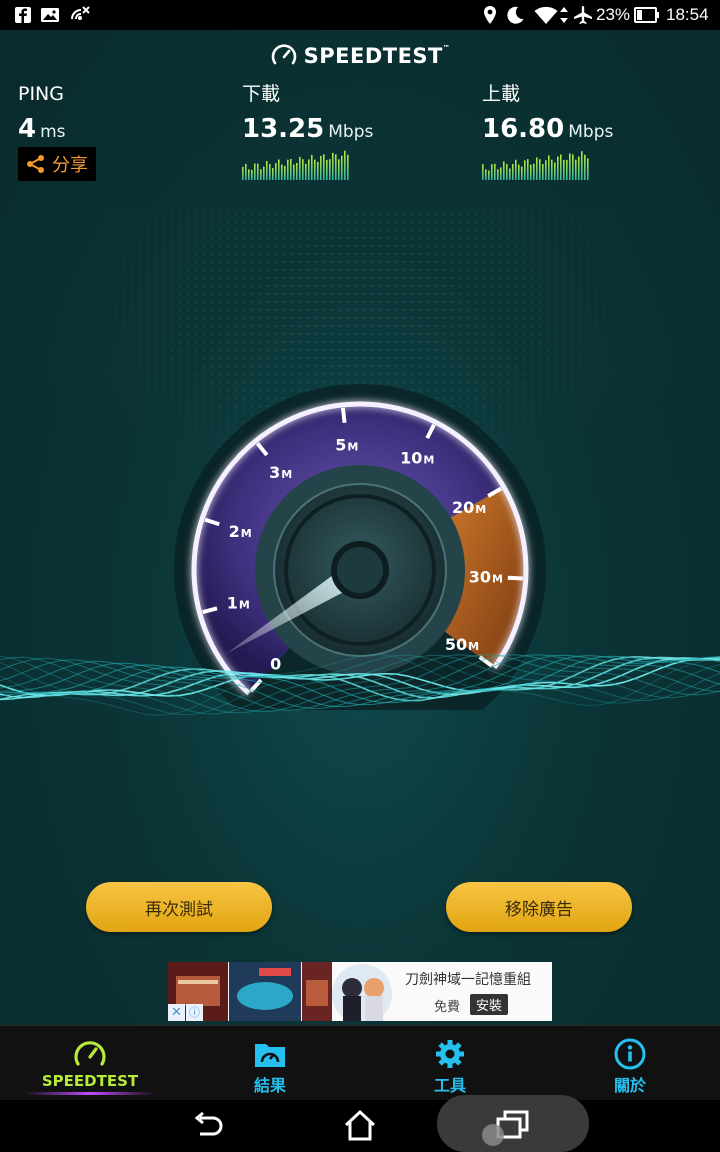 This screenshot has width=720, height=1152. What do you see at coordinates (548, 129) in the screenshot?
I see `upload-value: 16.80 Mbps` at bounding box center [548, 129].